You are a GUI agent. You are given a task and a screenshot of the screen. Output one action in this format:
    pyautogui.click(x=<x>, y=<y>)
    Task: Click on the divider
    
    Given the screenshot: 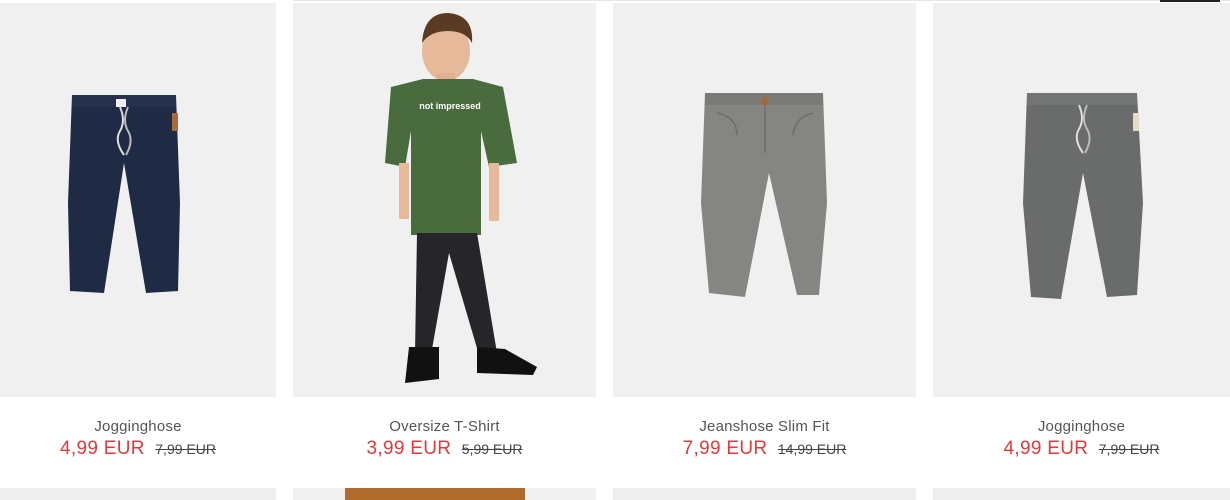 What is the action you would take?
    pyautogui.click(x=761, y=0)
    